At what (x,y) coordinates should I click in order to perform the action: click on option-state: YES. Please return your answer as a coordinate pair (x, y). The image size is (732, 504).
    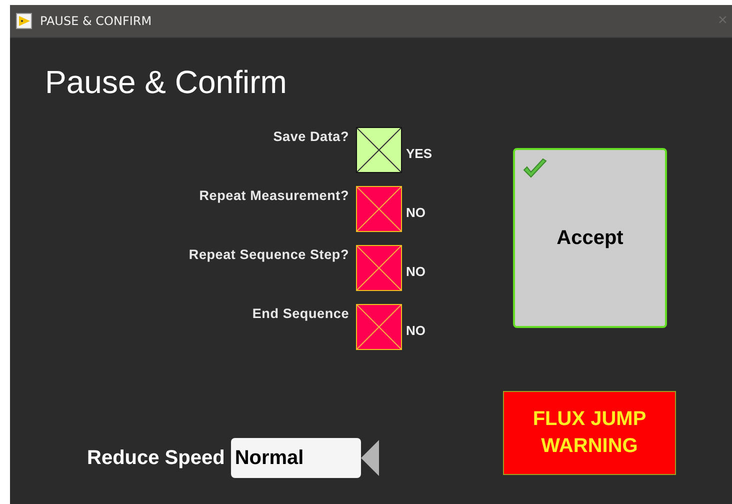
    Looking at the image, I should click on (420, 154).